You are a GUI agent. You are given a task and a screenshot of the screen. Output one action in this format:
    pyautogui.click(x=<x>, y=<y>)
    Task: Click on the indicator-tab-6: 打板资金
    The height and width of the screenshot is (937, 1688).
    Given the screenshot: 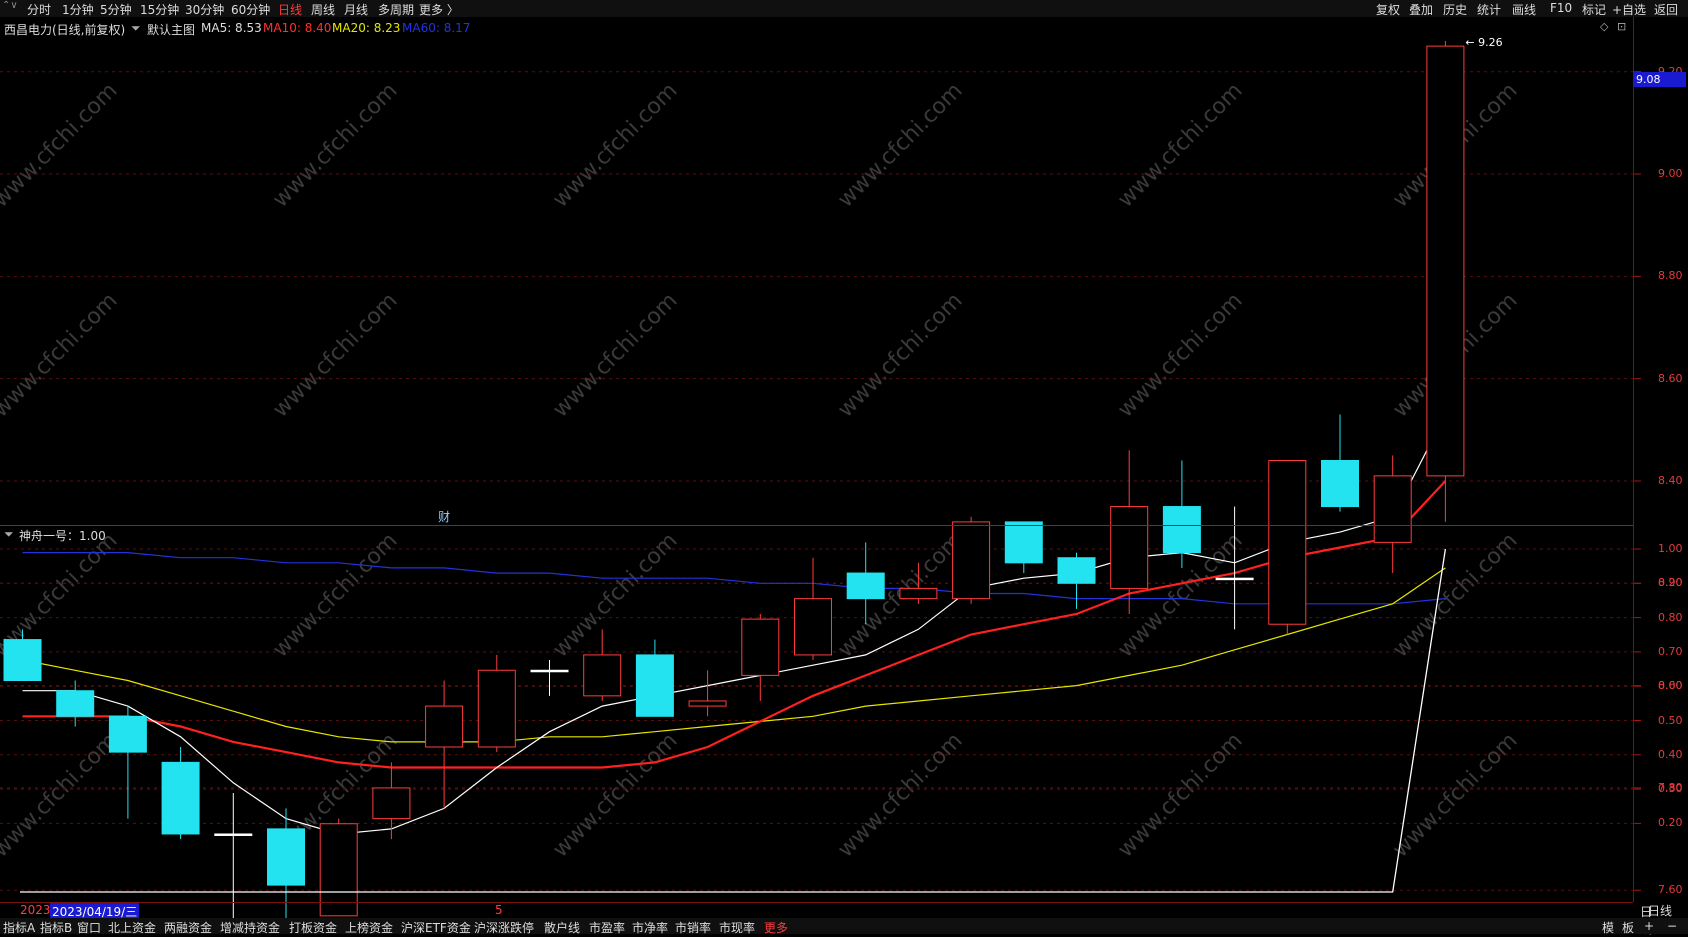 What is the action you would take?
    pyautogui.click(x=313, y=927)
    